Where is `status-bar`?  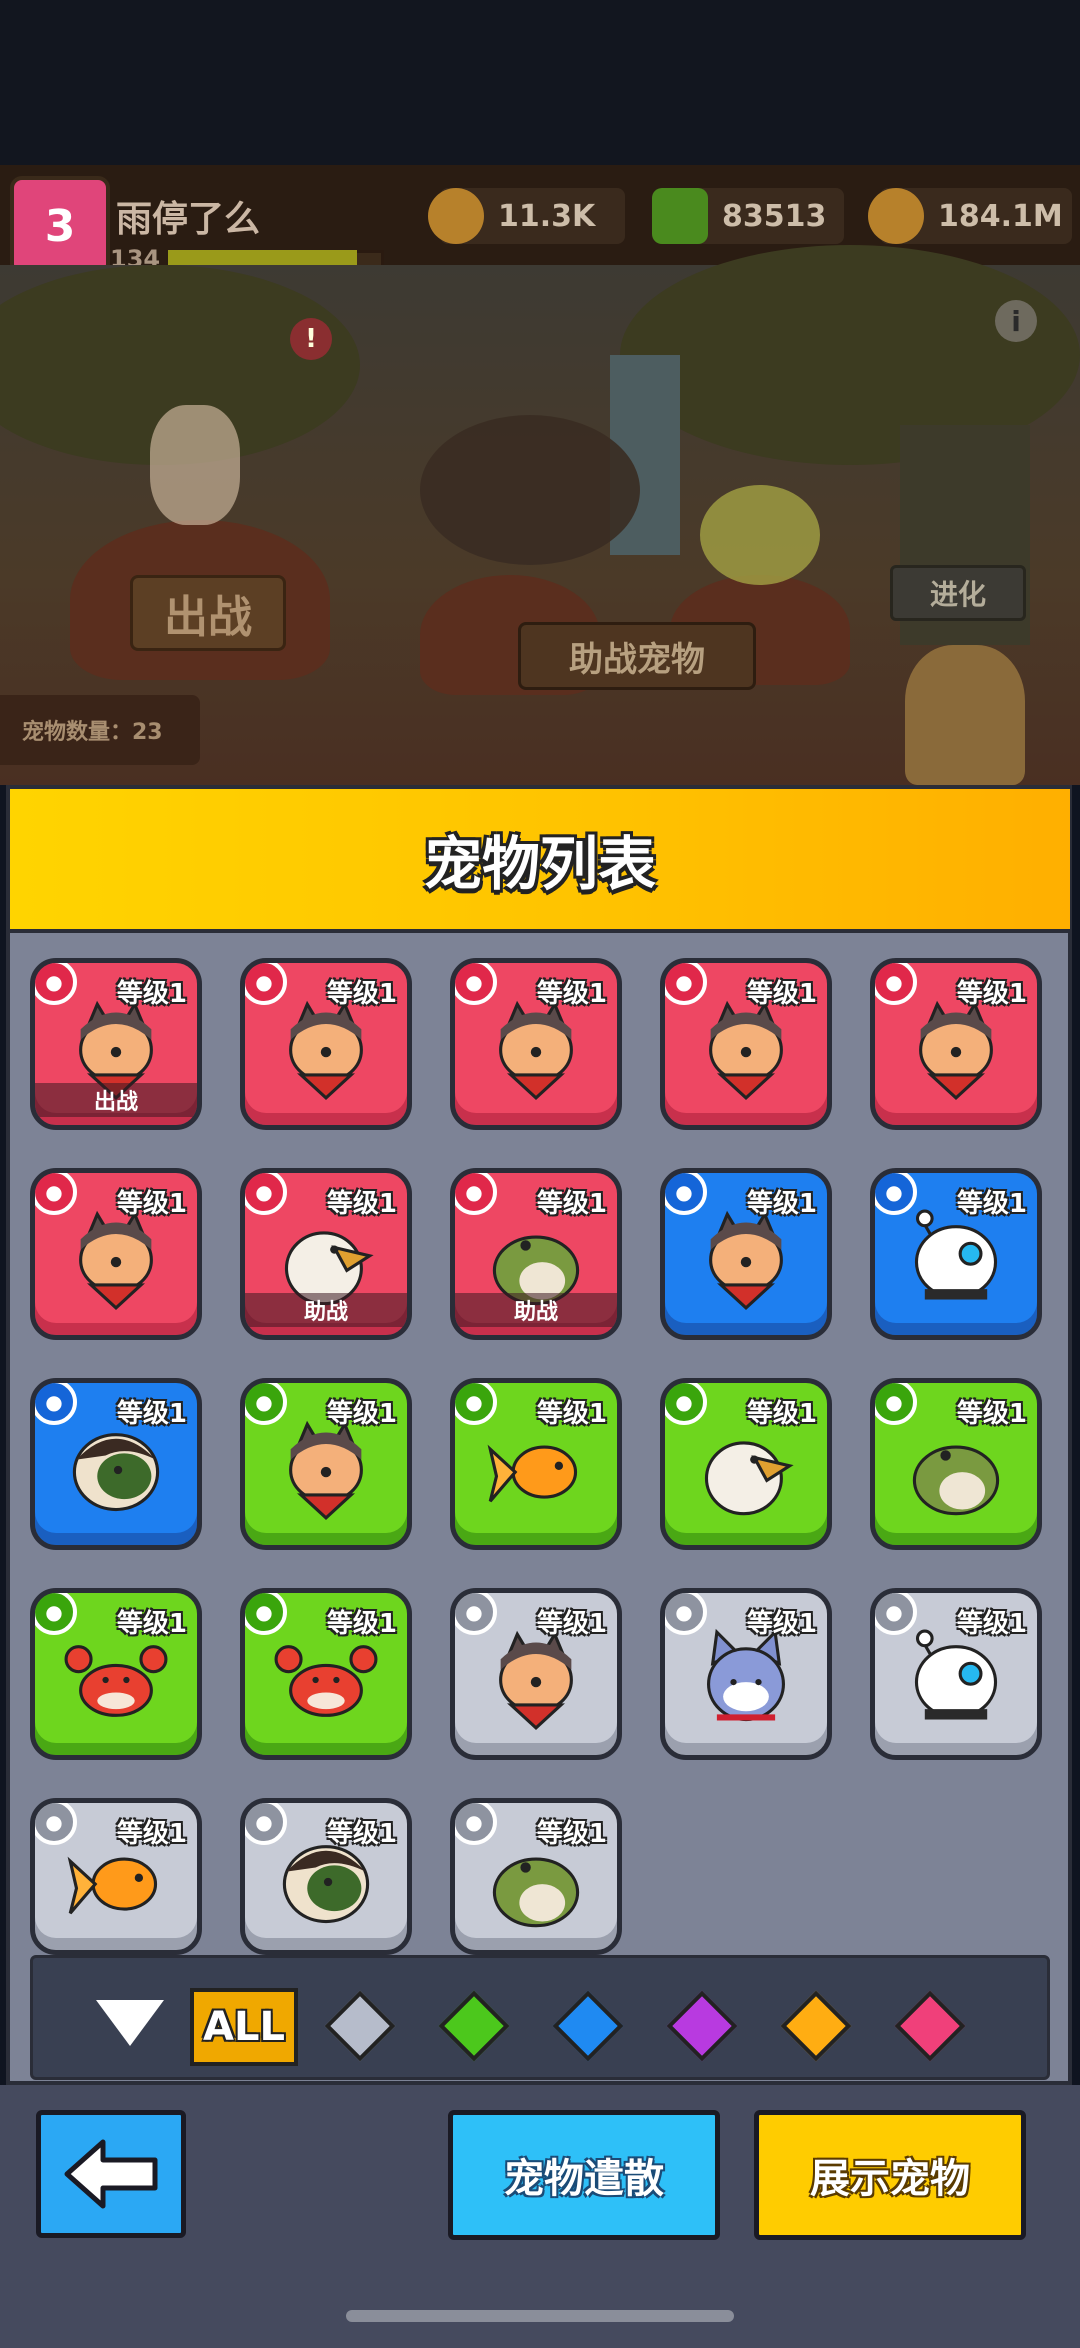
status-bar is located at coordinates (540, 82).